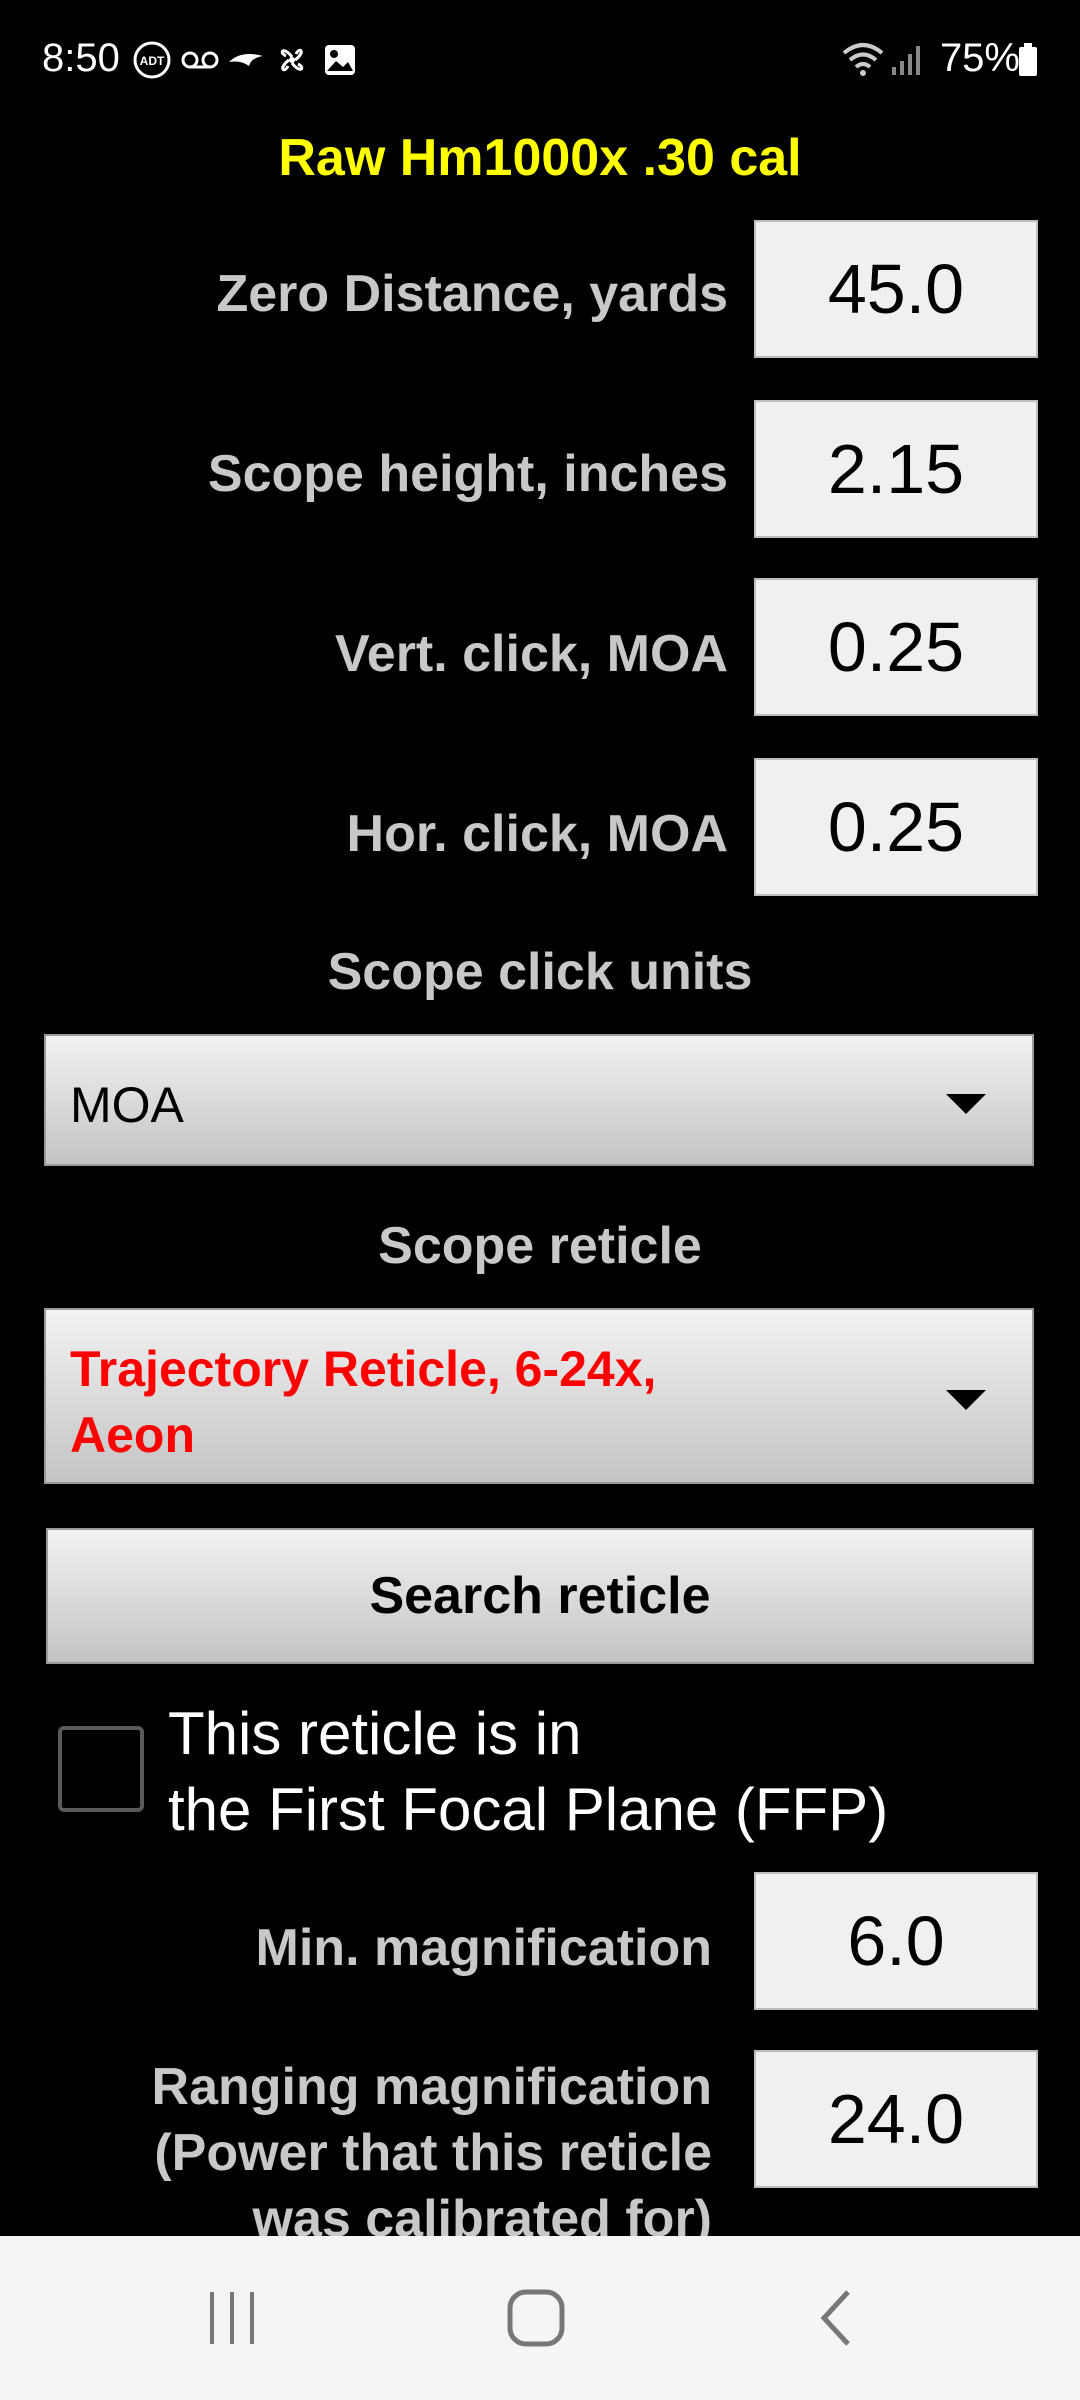 The width and height of the screenshot is (1080, 2400). Describe the element at coordinates (467, 474) in the screenshot. I see `scope-height-label: Scope height, inches` at that location.